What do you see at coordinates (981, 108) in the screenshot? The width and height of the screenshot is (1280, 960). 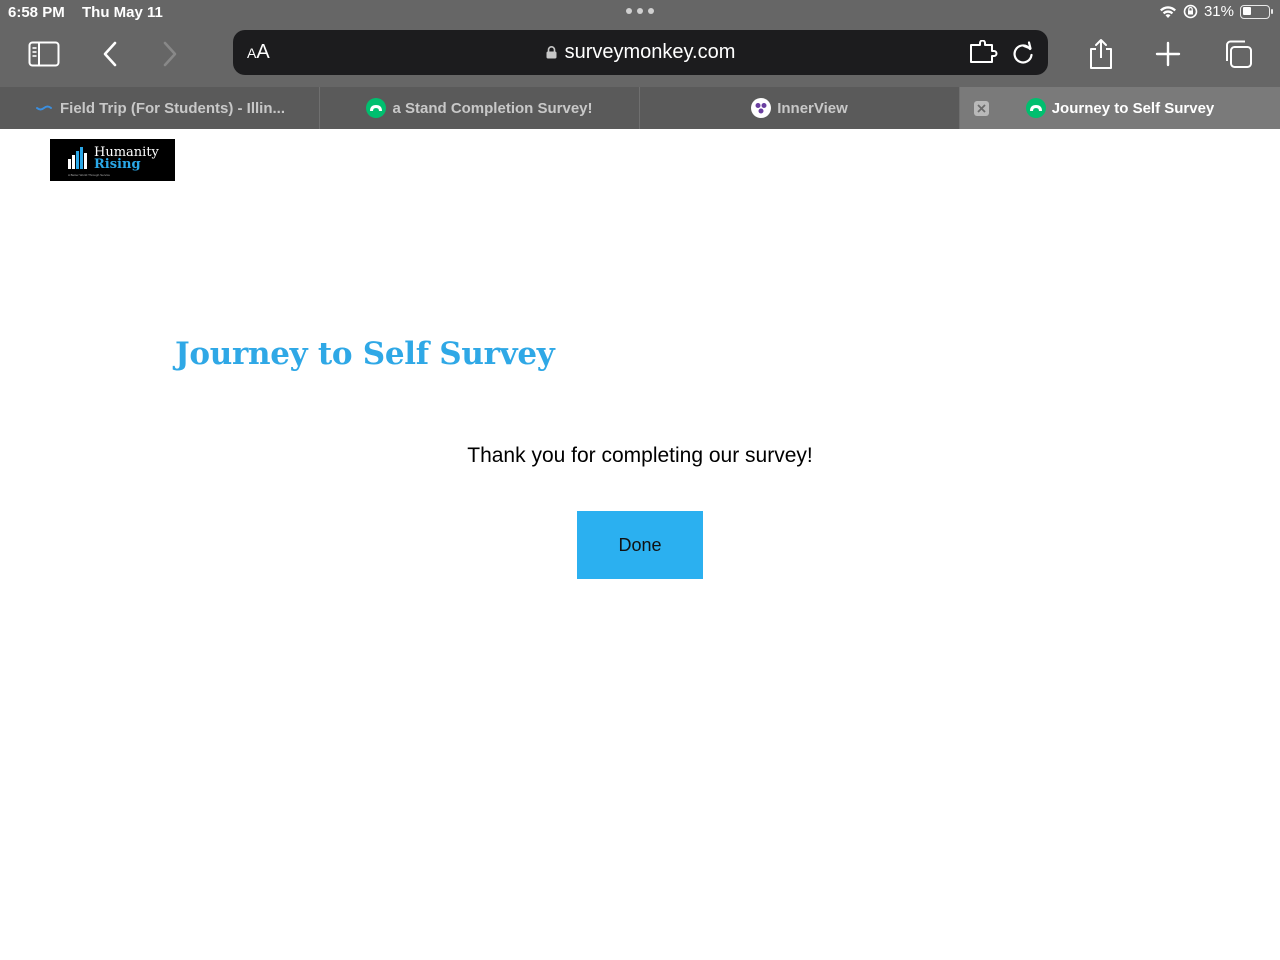 I see `close-tab-icon` at bounding box center [981, 108].